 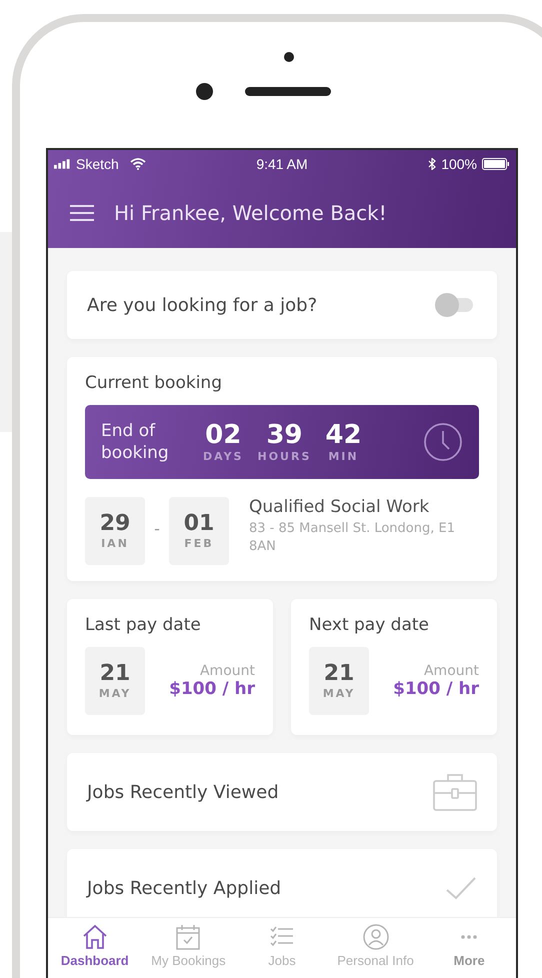 What do you see at coordinates (199, 543) in the screenshot?
I see `date-month: FEB` at bounding box center [199, 543].